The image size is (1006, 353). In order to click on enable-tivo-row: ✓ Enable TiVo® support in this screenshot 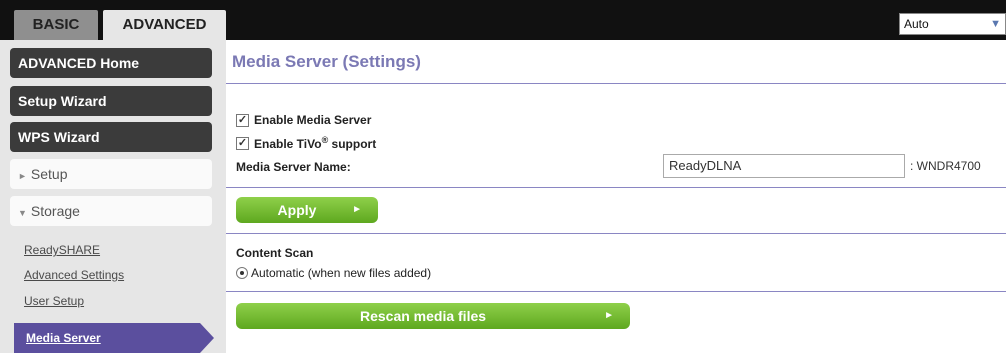, I will do `click(306, 143)`.